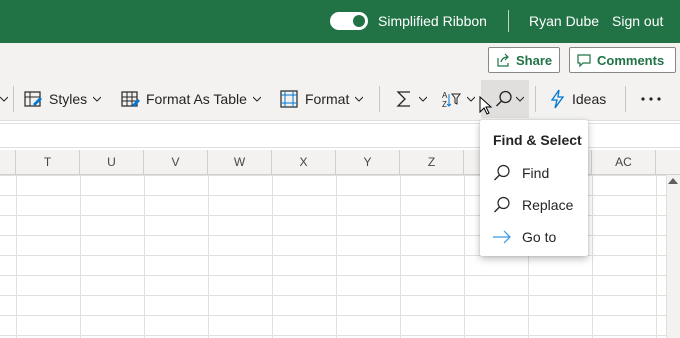 Image resolution: width=680 pixels, height=338 pixels. Describe the element at coordinates (624, 162) in the screenshot. I see `column-header: AC` at that location.